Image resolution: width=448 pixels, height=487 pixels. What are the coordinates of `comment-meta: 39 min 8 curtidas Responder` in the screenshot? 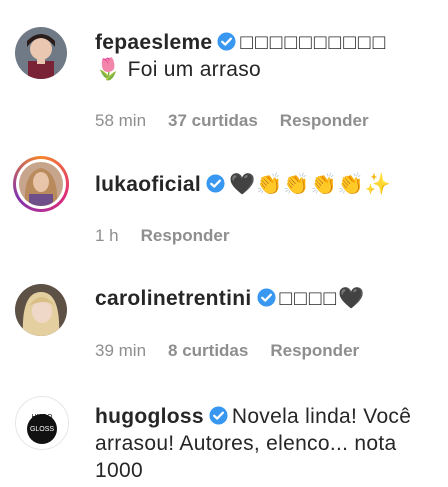 It's located at (238, 351).